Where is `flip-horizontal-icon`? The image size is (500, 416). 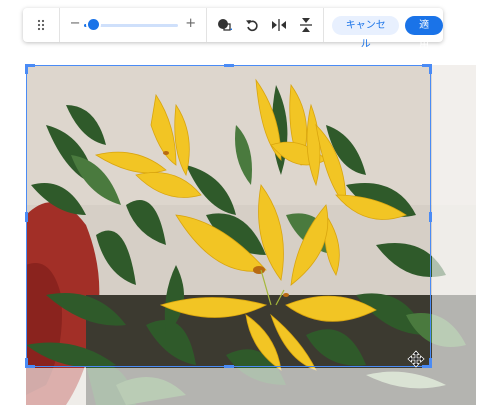
flip-horizontal-icon is located at coordinates (278, 25).